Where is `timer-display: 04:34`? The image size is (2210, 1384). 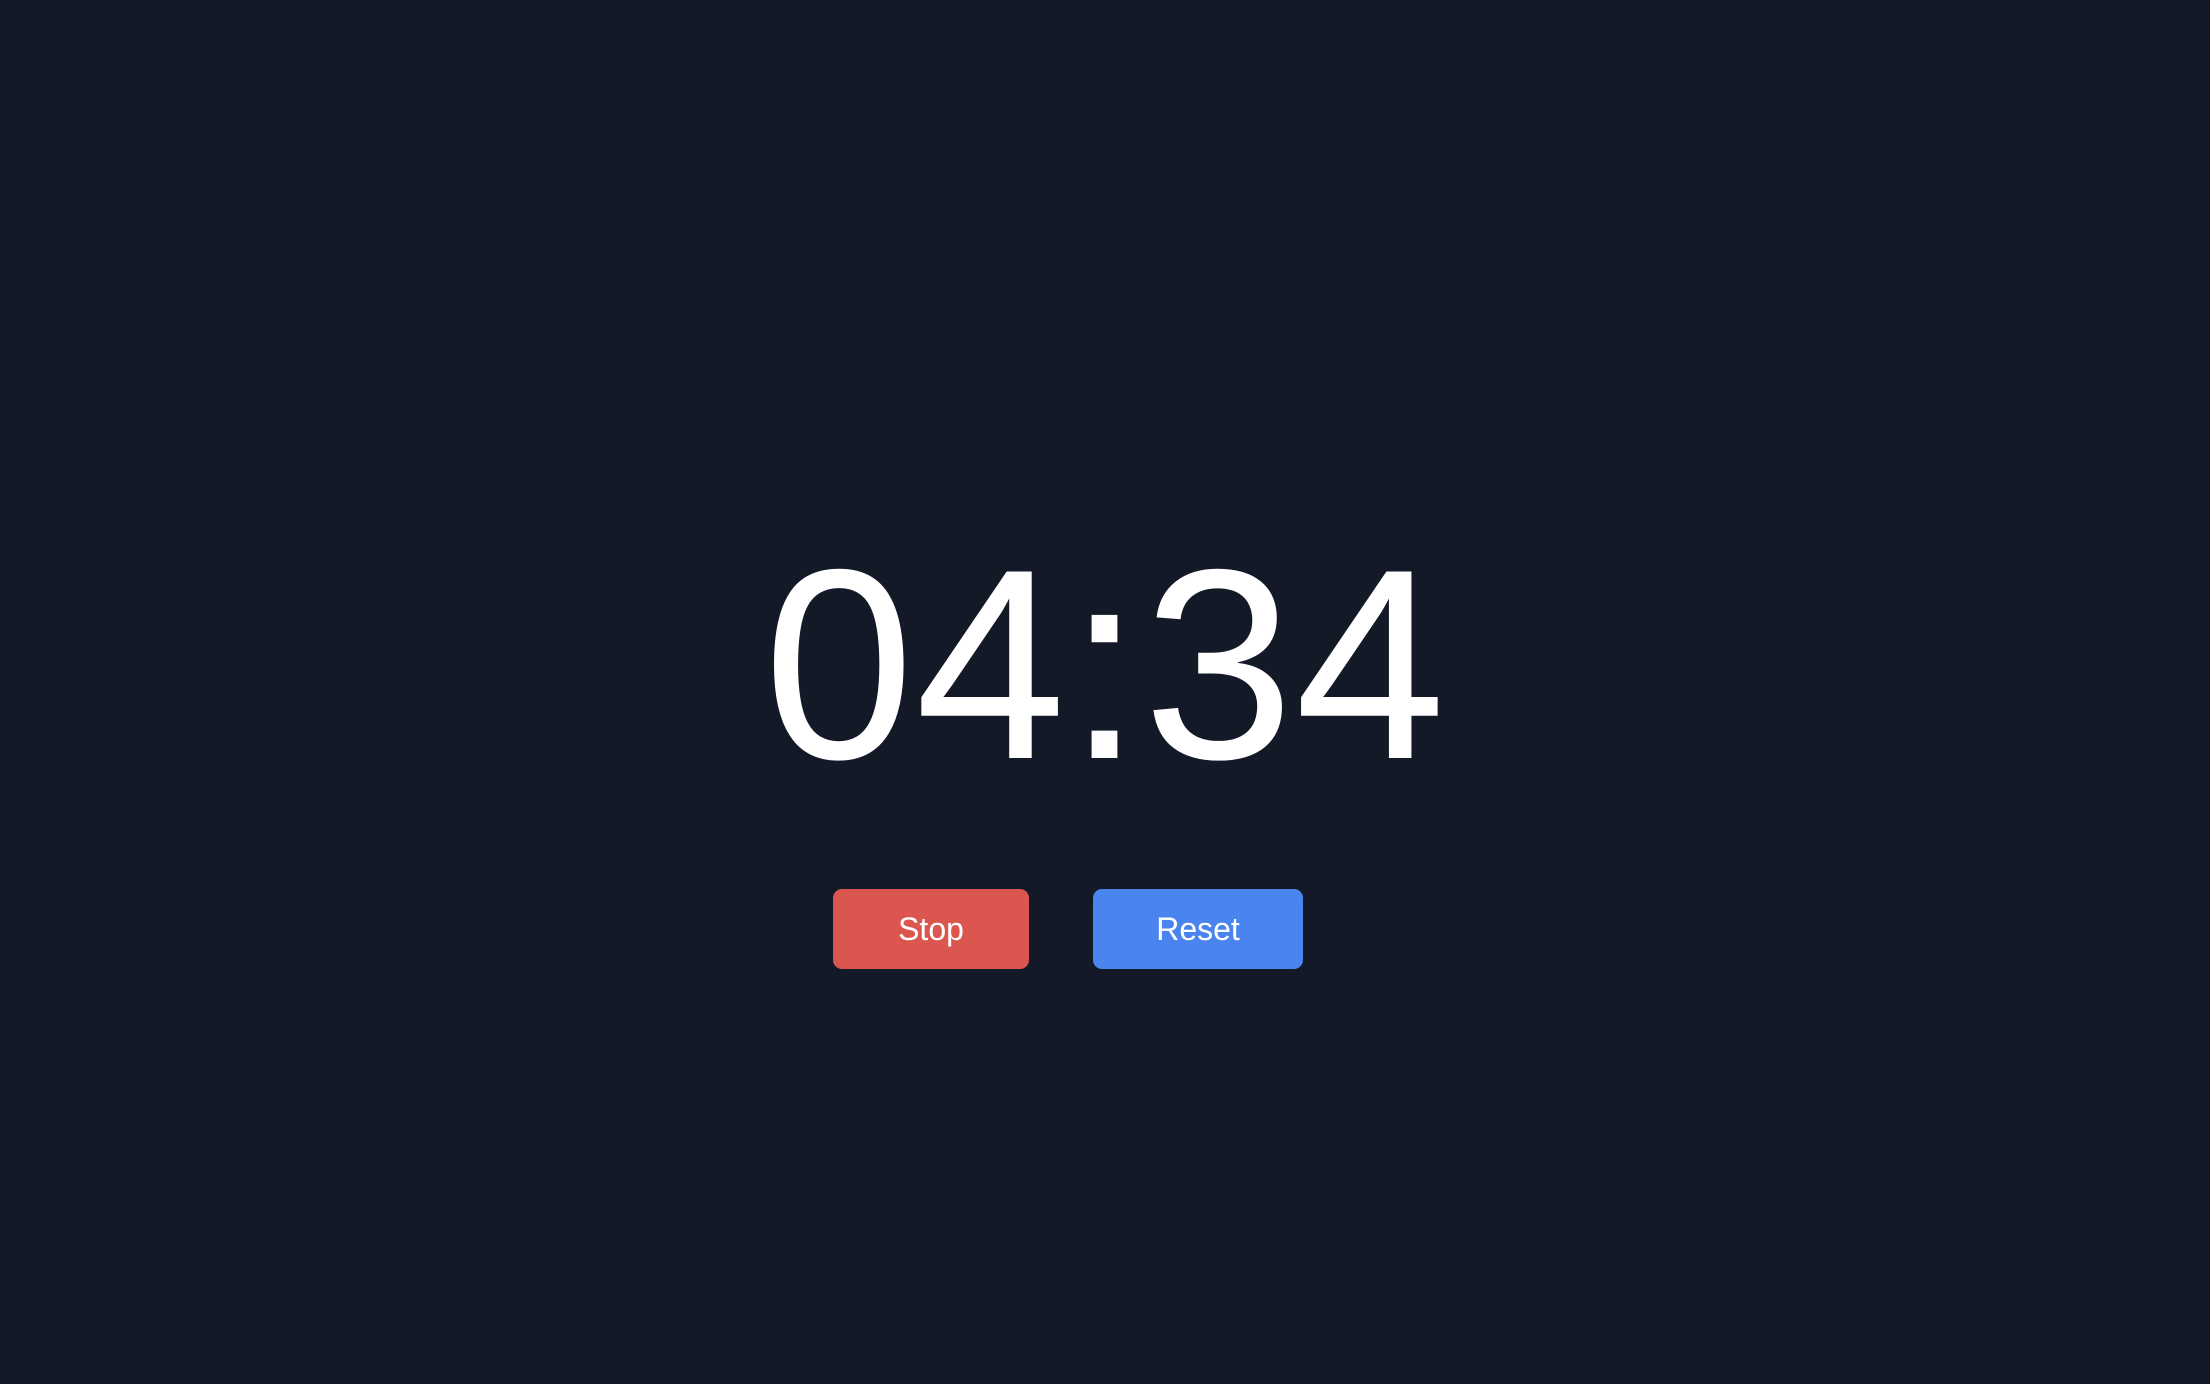 timer-display: 04:34 is located at coordinates (1105, 664).